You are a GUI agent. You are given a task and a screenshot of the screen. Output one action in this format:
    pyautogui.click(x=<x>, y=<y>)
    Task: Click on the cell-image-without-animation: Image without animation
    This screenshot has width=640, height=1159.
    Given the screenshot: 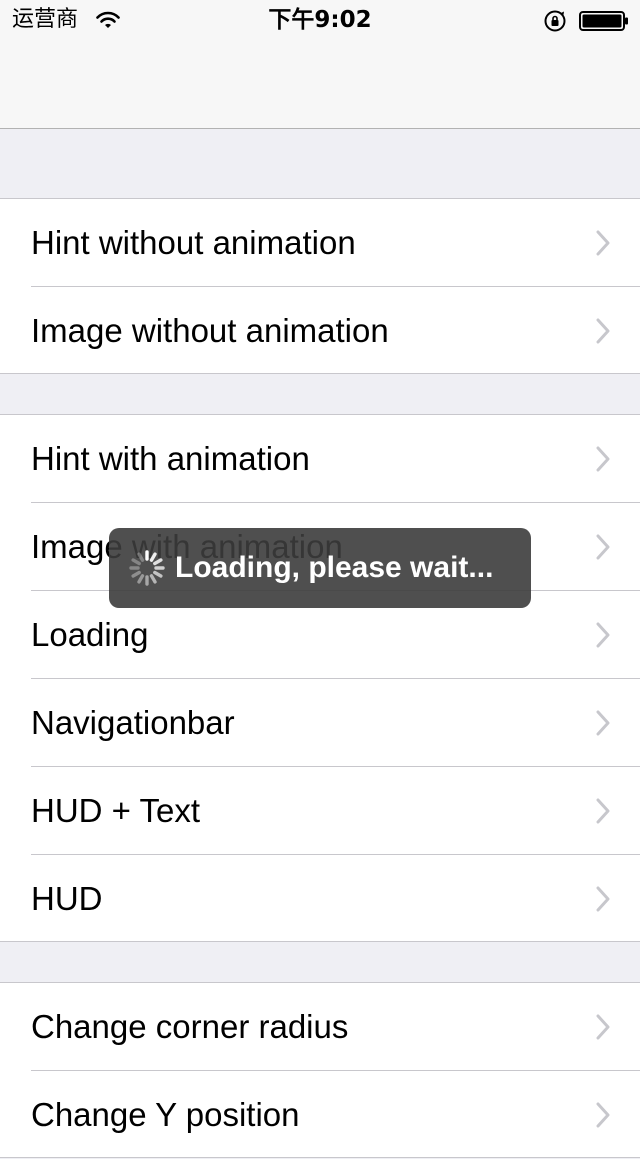 What is the action you would take?
    pyautogui.click(x=320, y=331)
    